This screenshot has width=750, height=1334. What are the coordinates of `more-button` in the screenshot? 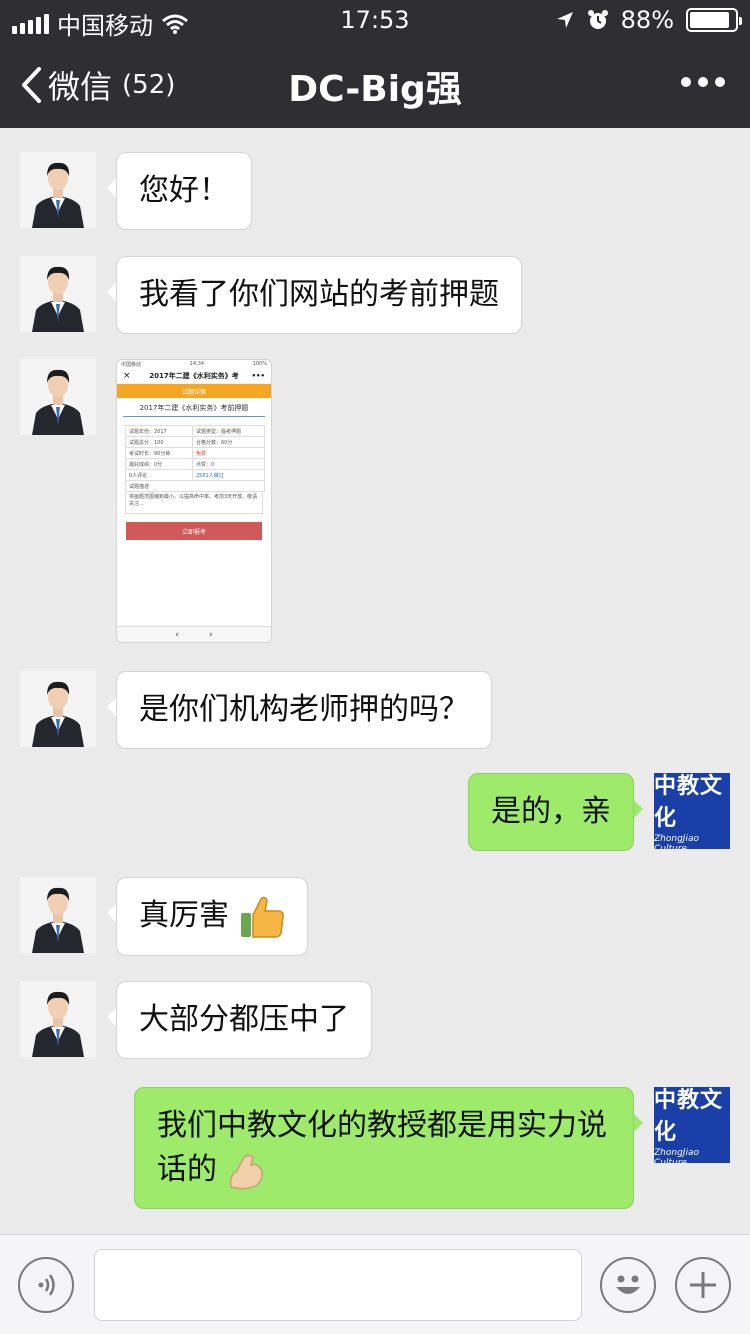 It's located at (703, 85).